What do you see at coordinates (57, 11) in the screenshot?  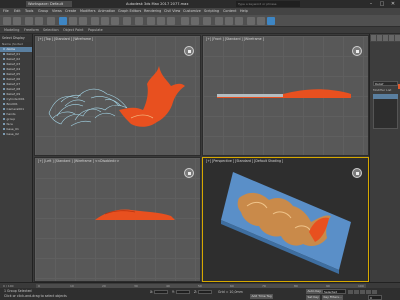 I see `menu-views: Views` at bounding box center [57, 11].